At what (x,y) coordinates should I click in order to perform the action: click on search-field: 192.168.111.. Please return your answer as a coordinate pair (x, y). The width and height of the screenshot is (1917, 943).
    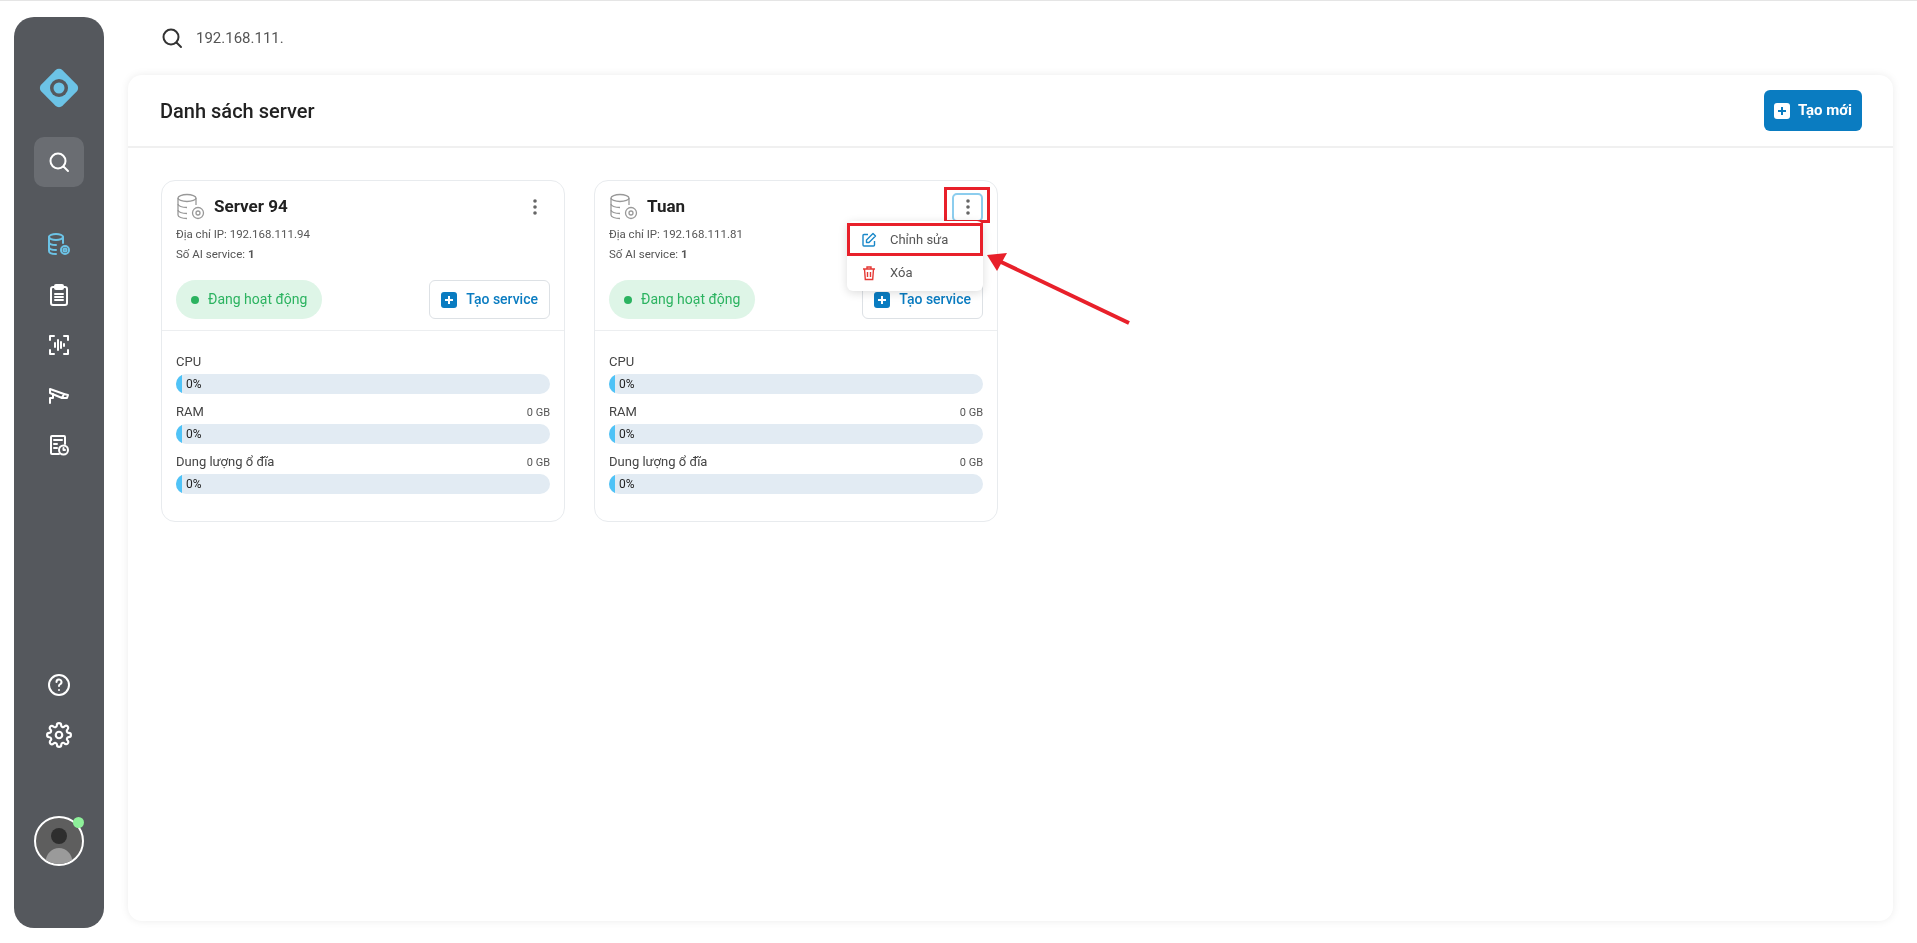
    Looking at the image, I should click on (346, 38).